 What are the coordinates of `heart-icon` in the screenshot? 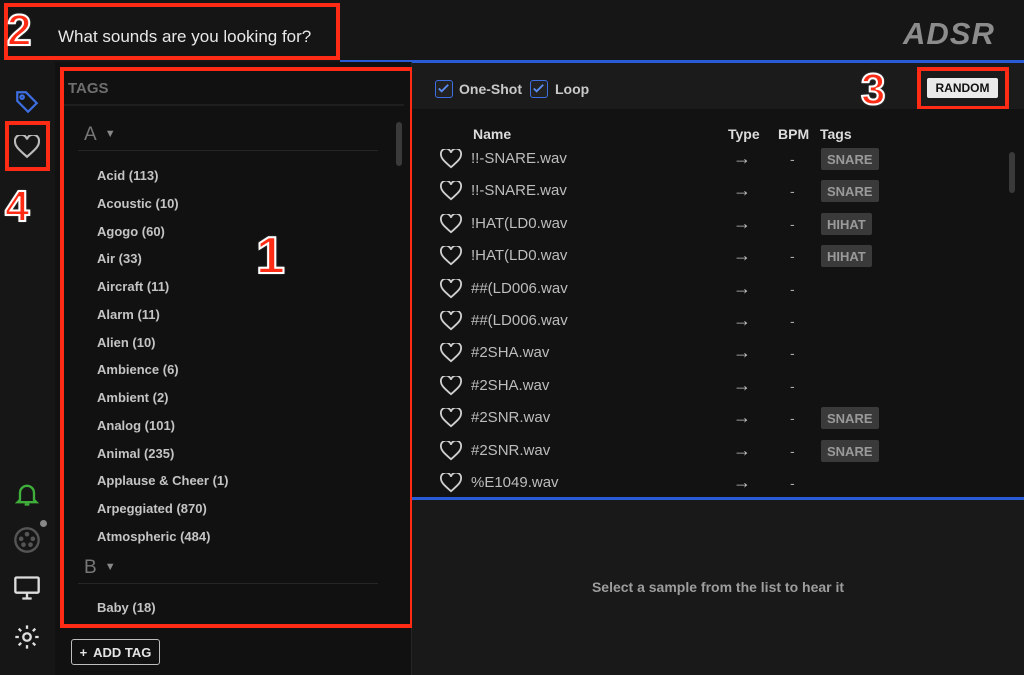 It's located at (27, 147).